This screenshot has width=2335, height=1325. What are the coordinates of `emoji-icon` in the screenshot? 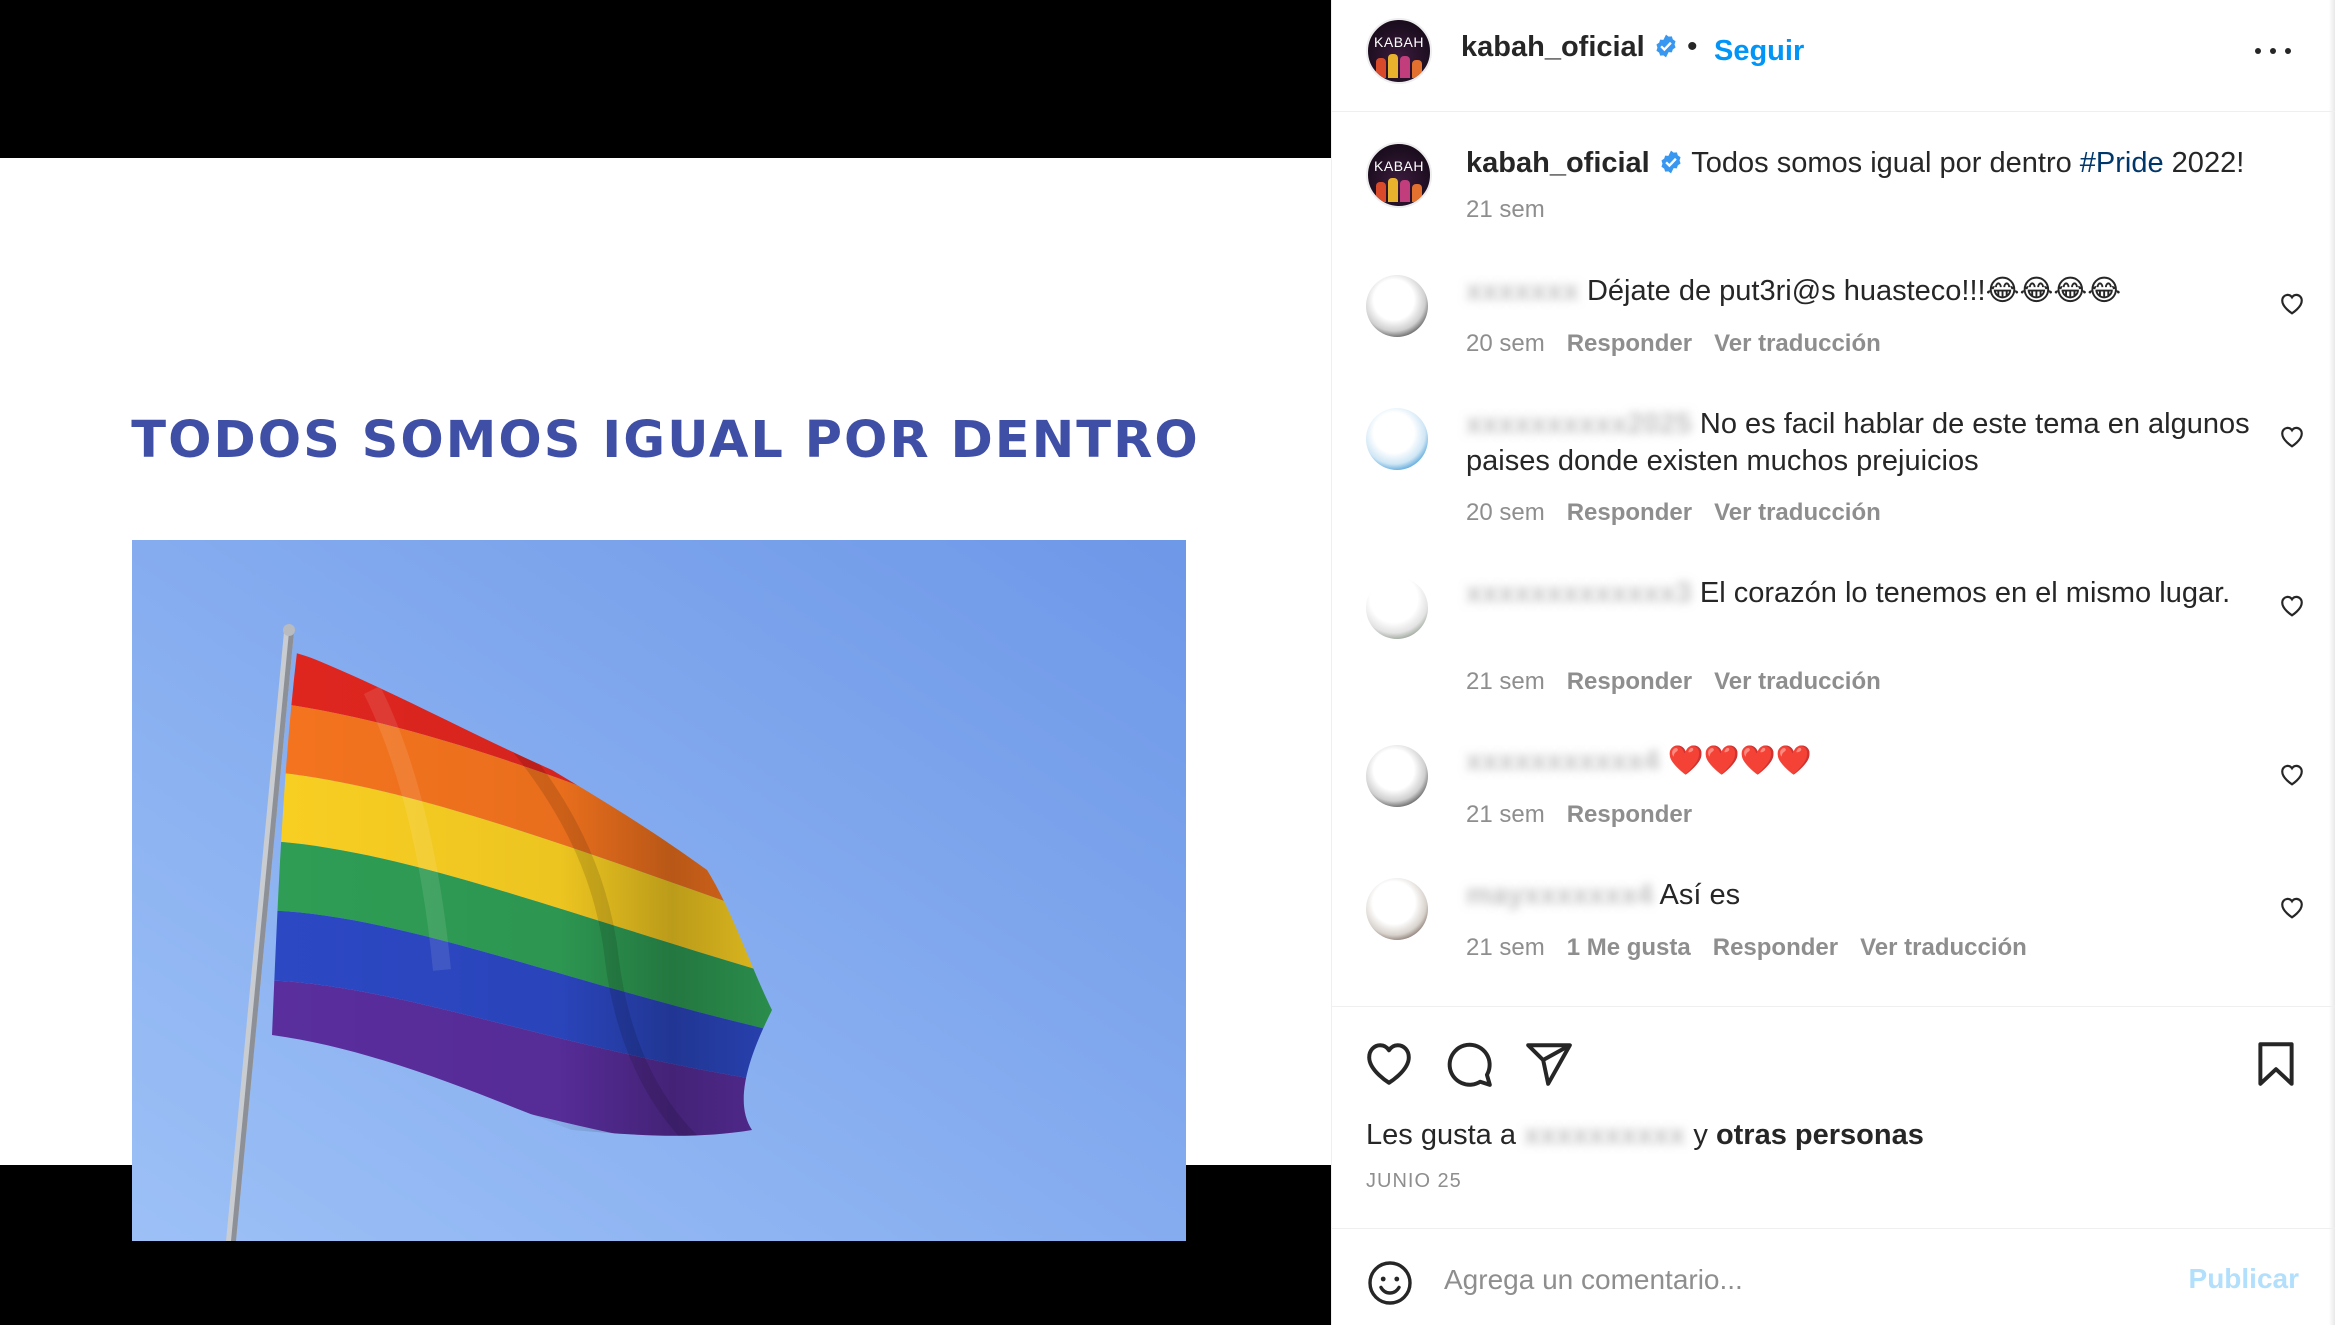 It's located at (1390, 1283).